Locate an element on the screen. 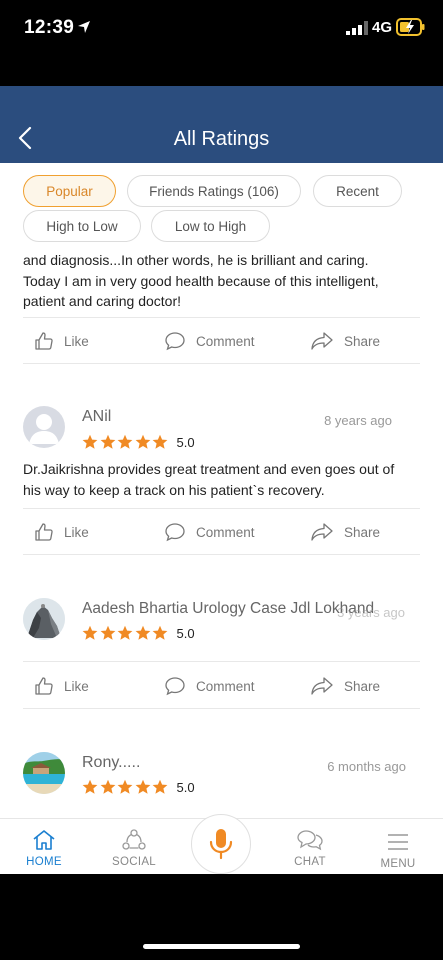 The width and height of the screenshot is (443, 960). tab-menu: MENU is located at coordinates (398, 847).